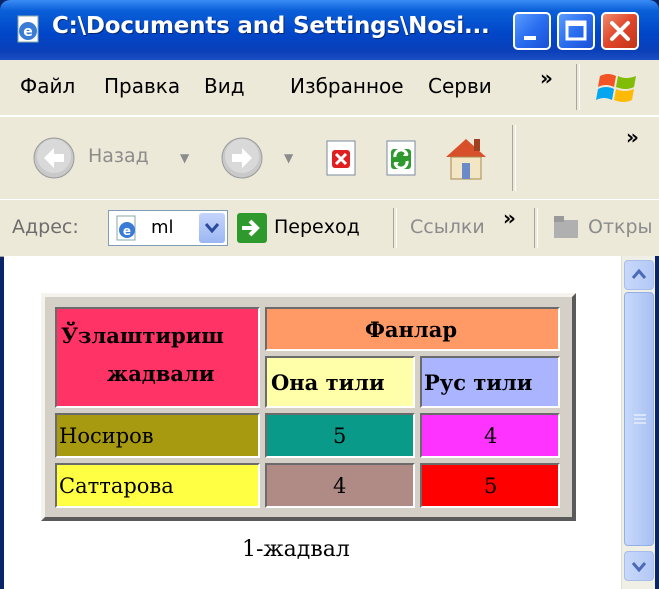  What do you see at coordinates (620, 227) in the screenshot?
I see `open-link-label: Откры` at bounding box center [620, 227].